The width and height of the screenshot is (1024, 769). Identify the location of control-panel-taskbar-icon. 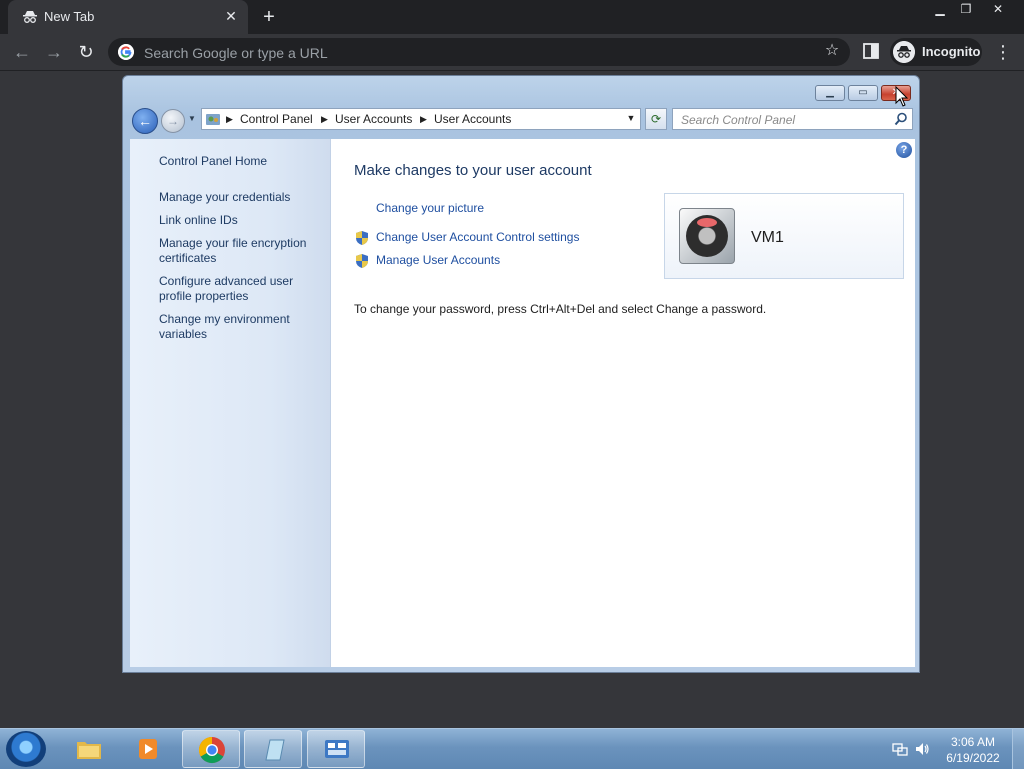
(337, 749).